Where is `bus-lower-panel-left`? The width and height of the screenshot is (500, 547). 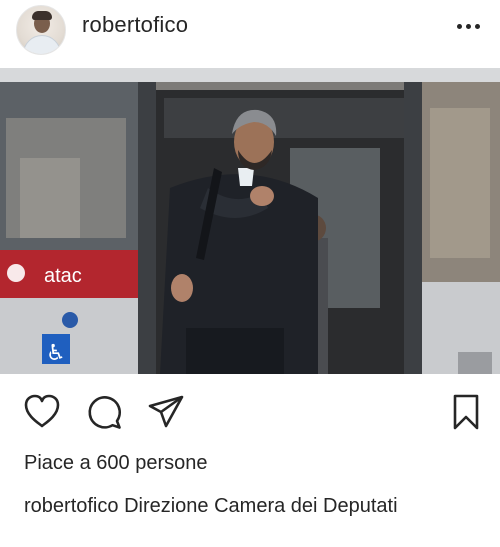
bus-lower-panel-left is located at coordinates (71, 336).